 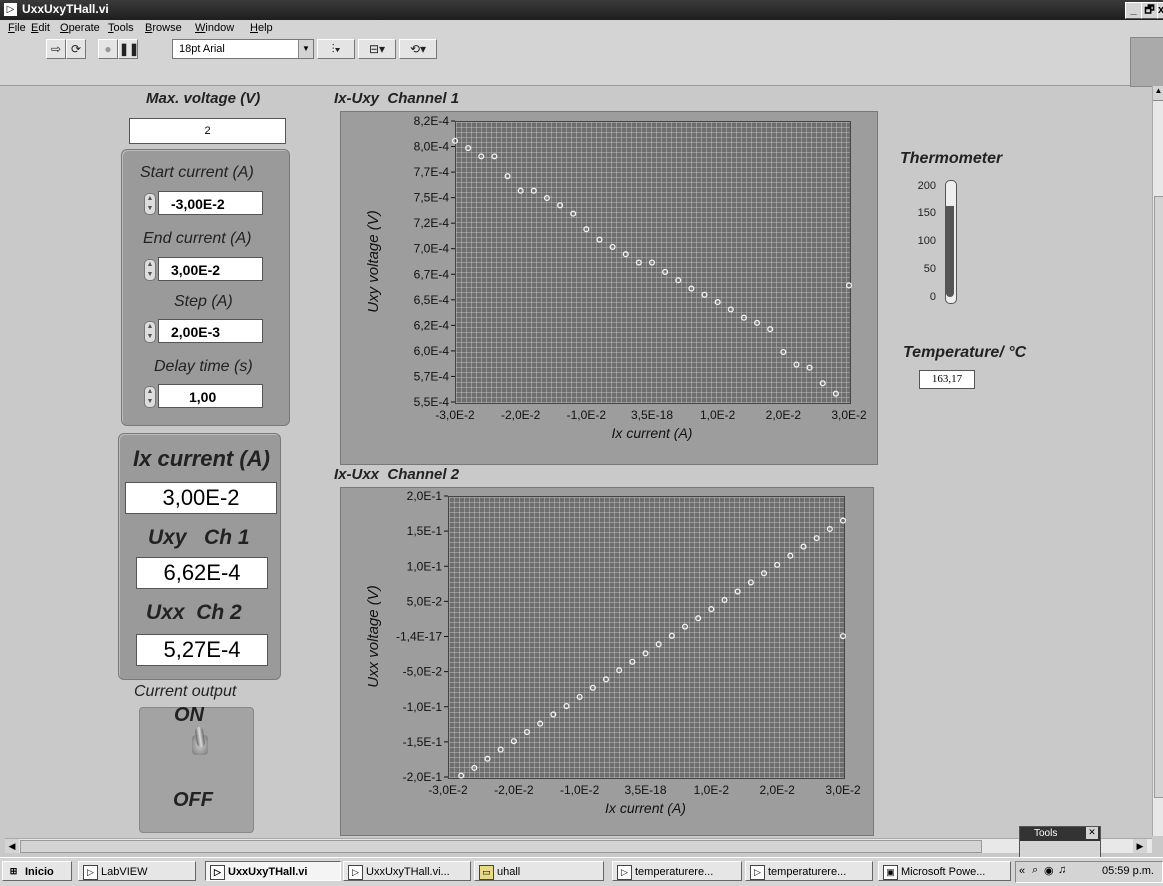 What do you see at coordinates (718, 415) in the screenshot?
I see `x-tick-label: 1,0E-2` at bounding box center [718, 415].